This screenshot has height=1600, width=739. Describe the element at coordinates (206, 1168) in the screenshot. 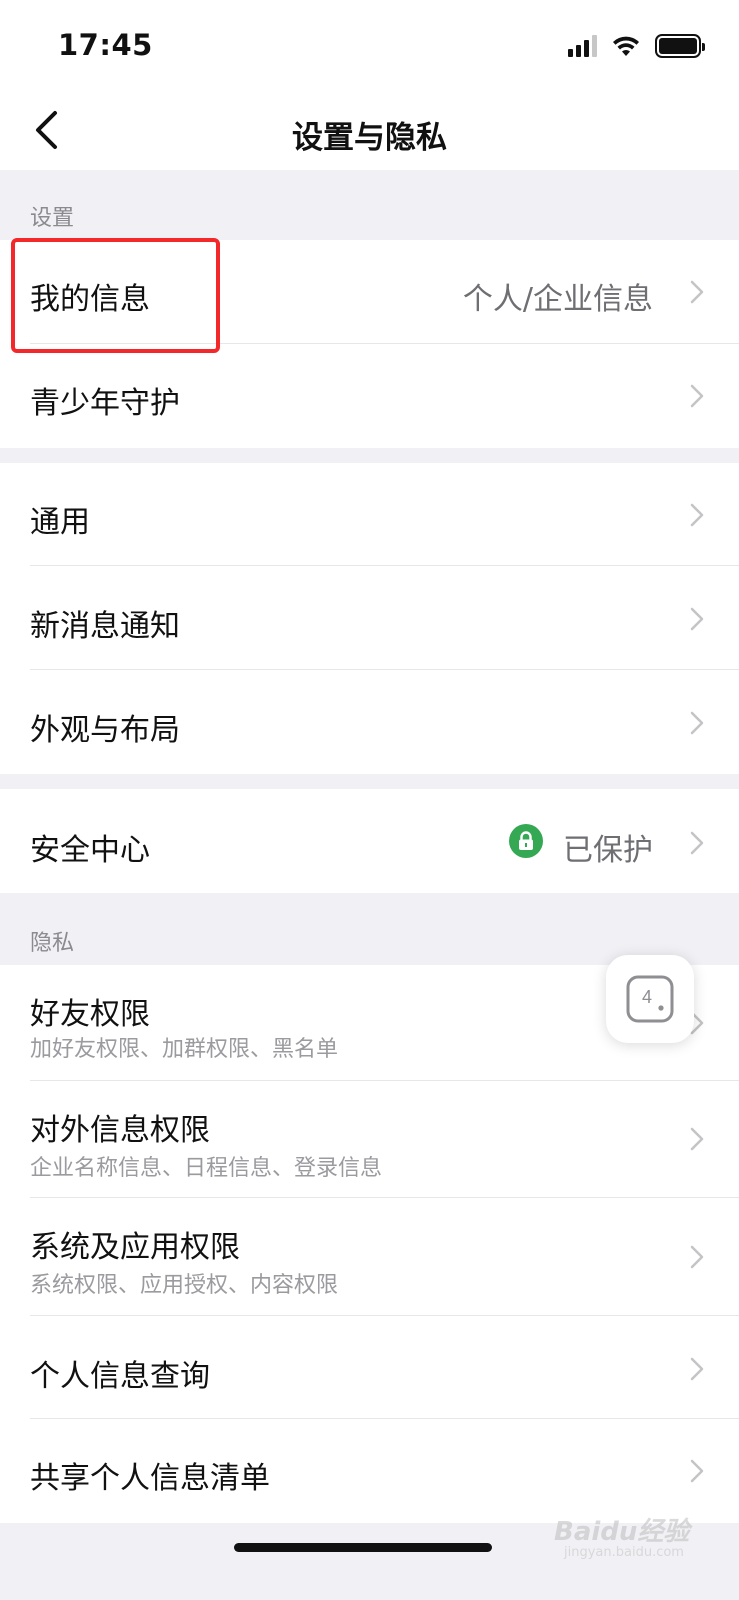

I see `row-subtitle: 企业名称信息、日程信息、登录信息` at that location.